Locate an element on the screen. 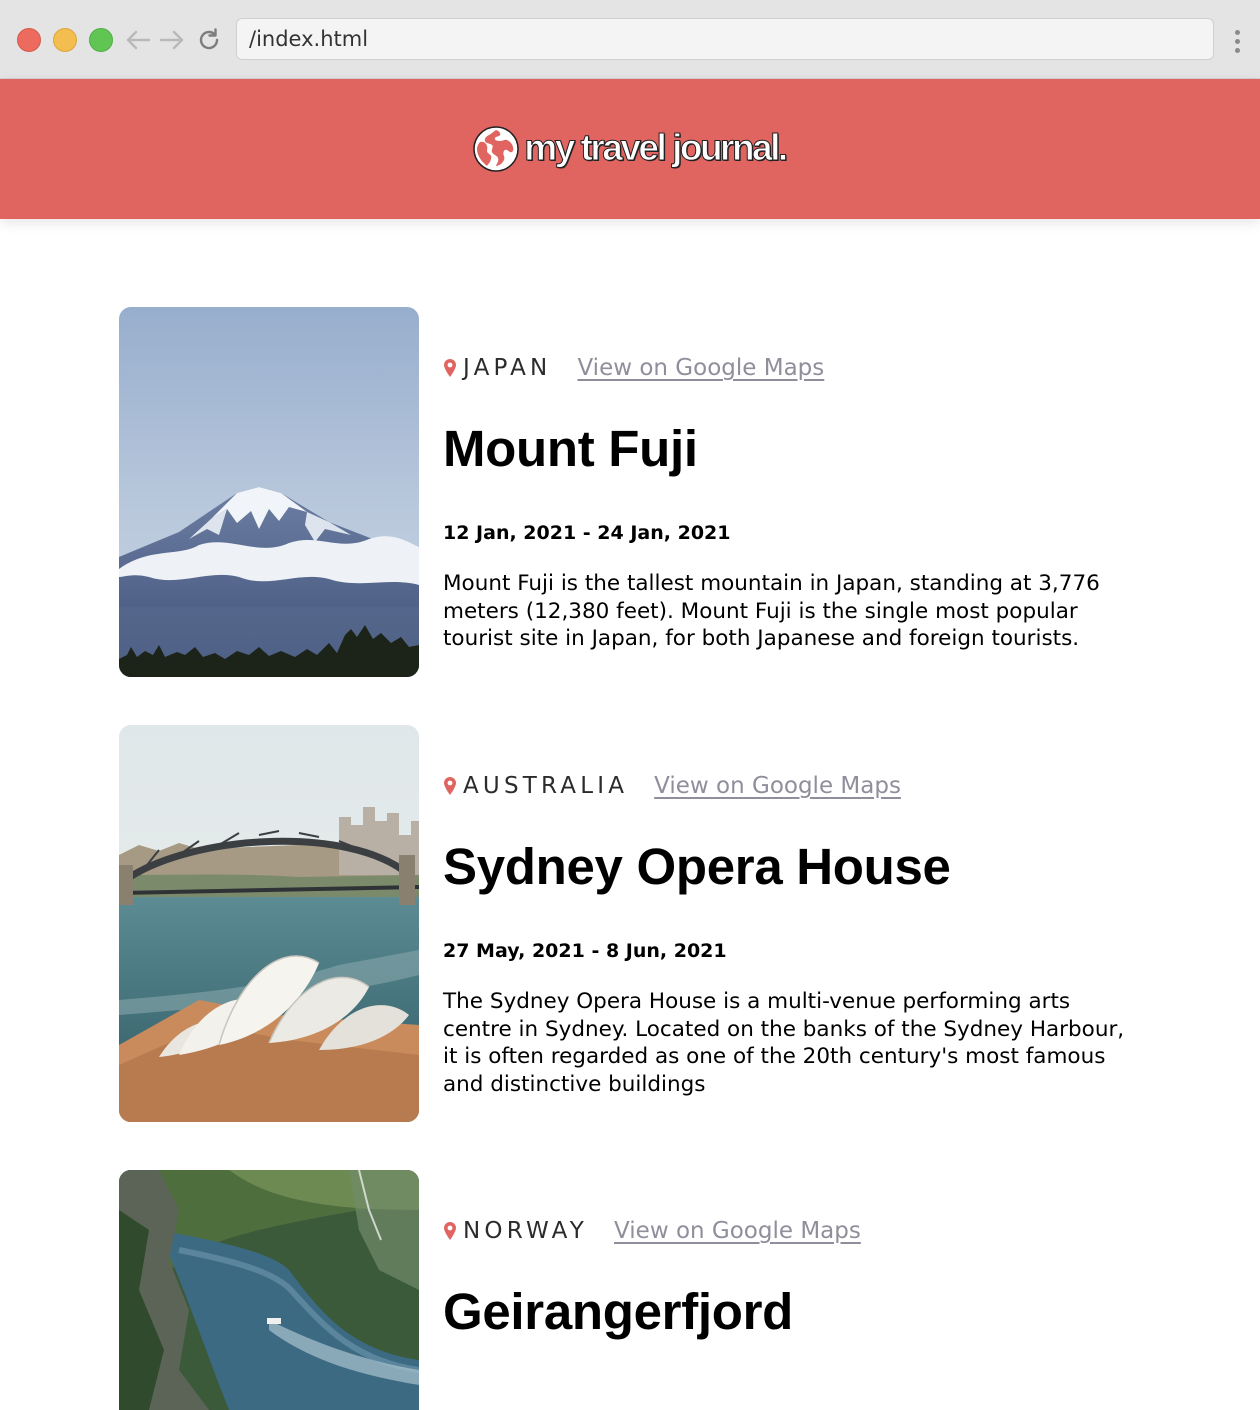 This screenshot has width=1260, height=1410. sydney-opera-house-photo is located at coordinates (269, 923).